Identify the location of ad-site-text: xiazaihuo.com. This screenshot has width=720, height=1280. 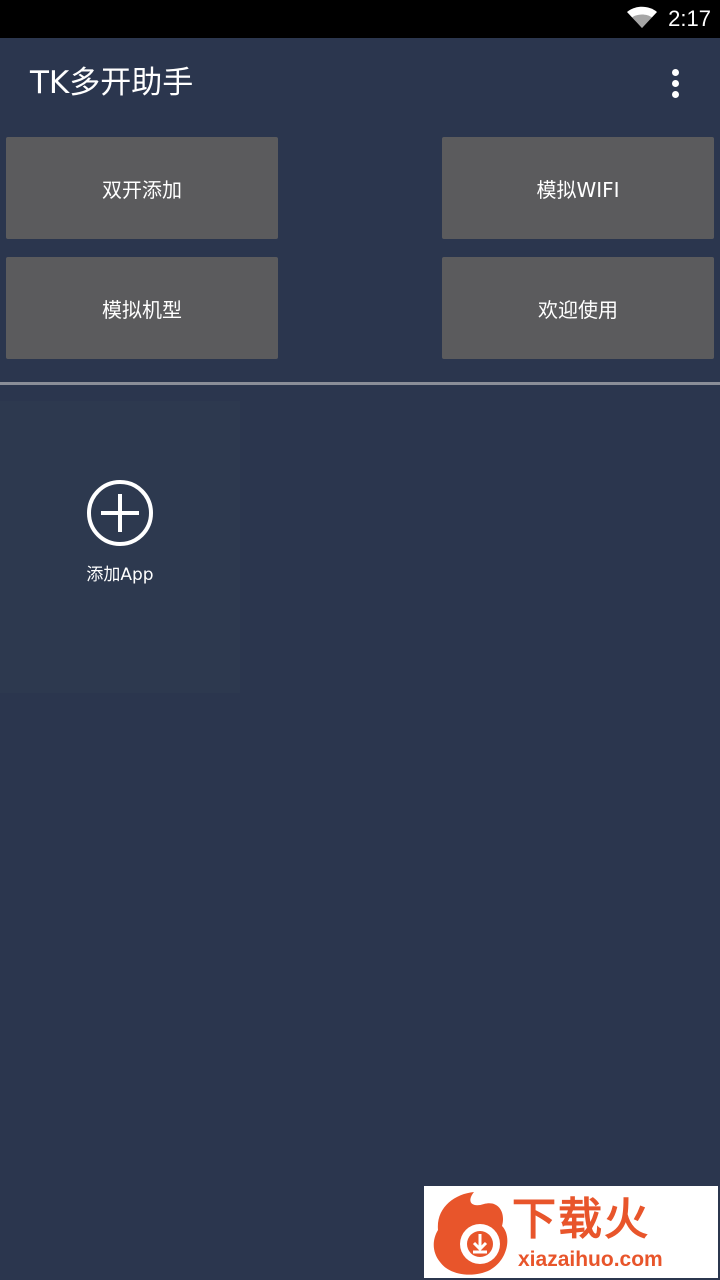
(590, 1259).